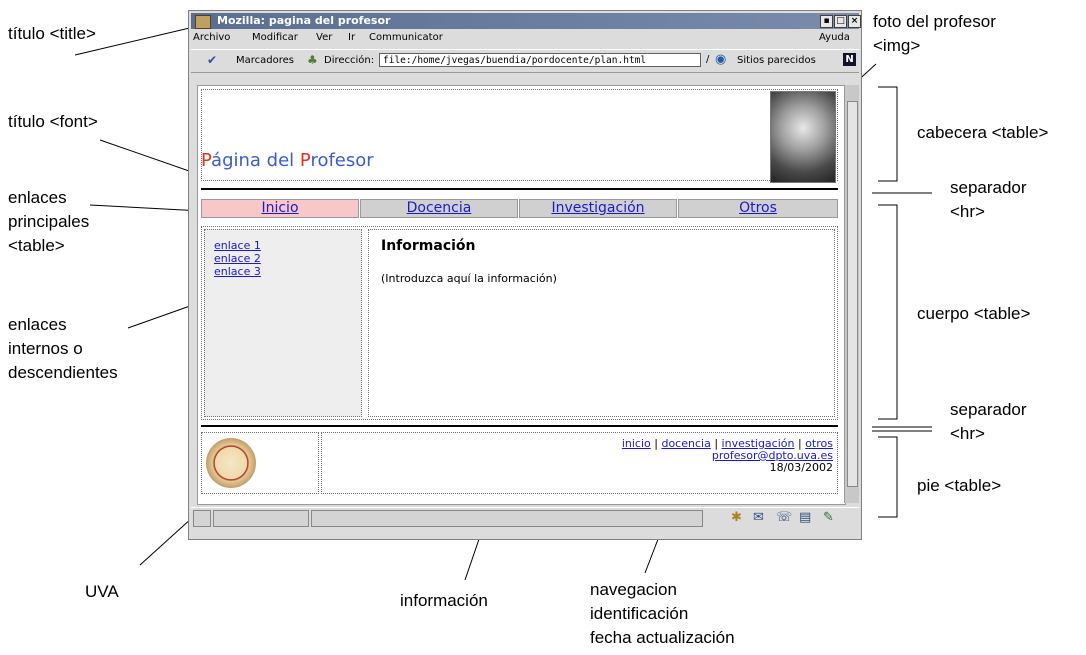 The image size is (1086, 655). I want to click on info-text: (Introduzca aquí la información), so click(469, 278).